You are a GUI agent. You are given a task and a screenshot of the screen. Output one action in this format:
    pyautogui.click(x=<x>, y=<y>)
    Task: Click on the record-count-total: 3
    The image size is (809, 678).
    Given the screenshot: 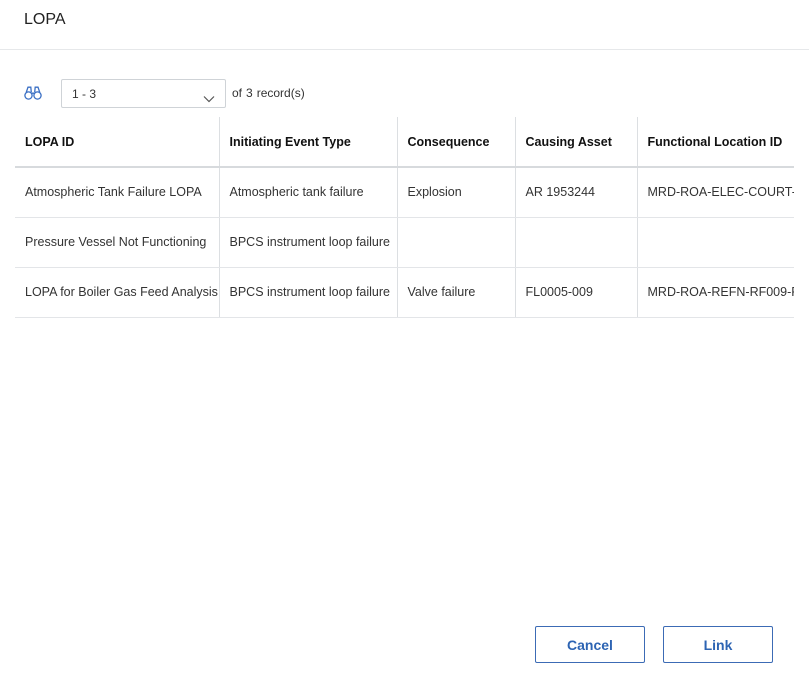 What is the action you would take?
    pyautogui.click(x=249, y=93)
    